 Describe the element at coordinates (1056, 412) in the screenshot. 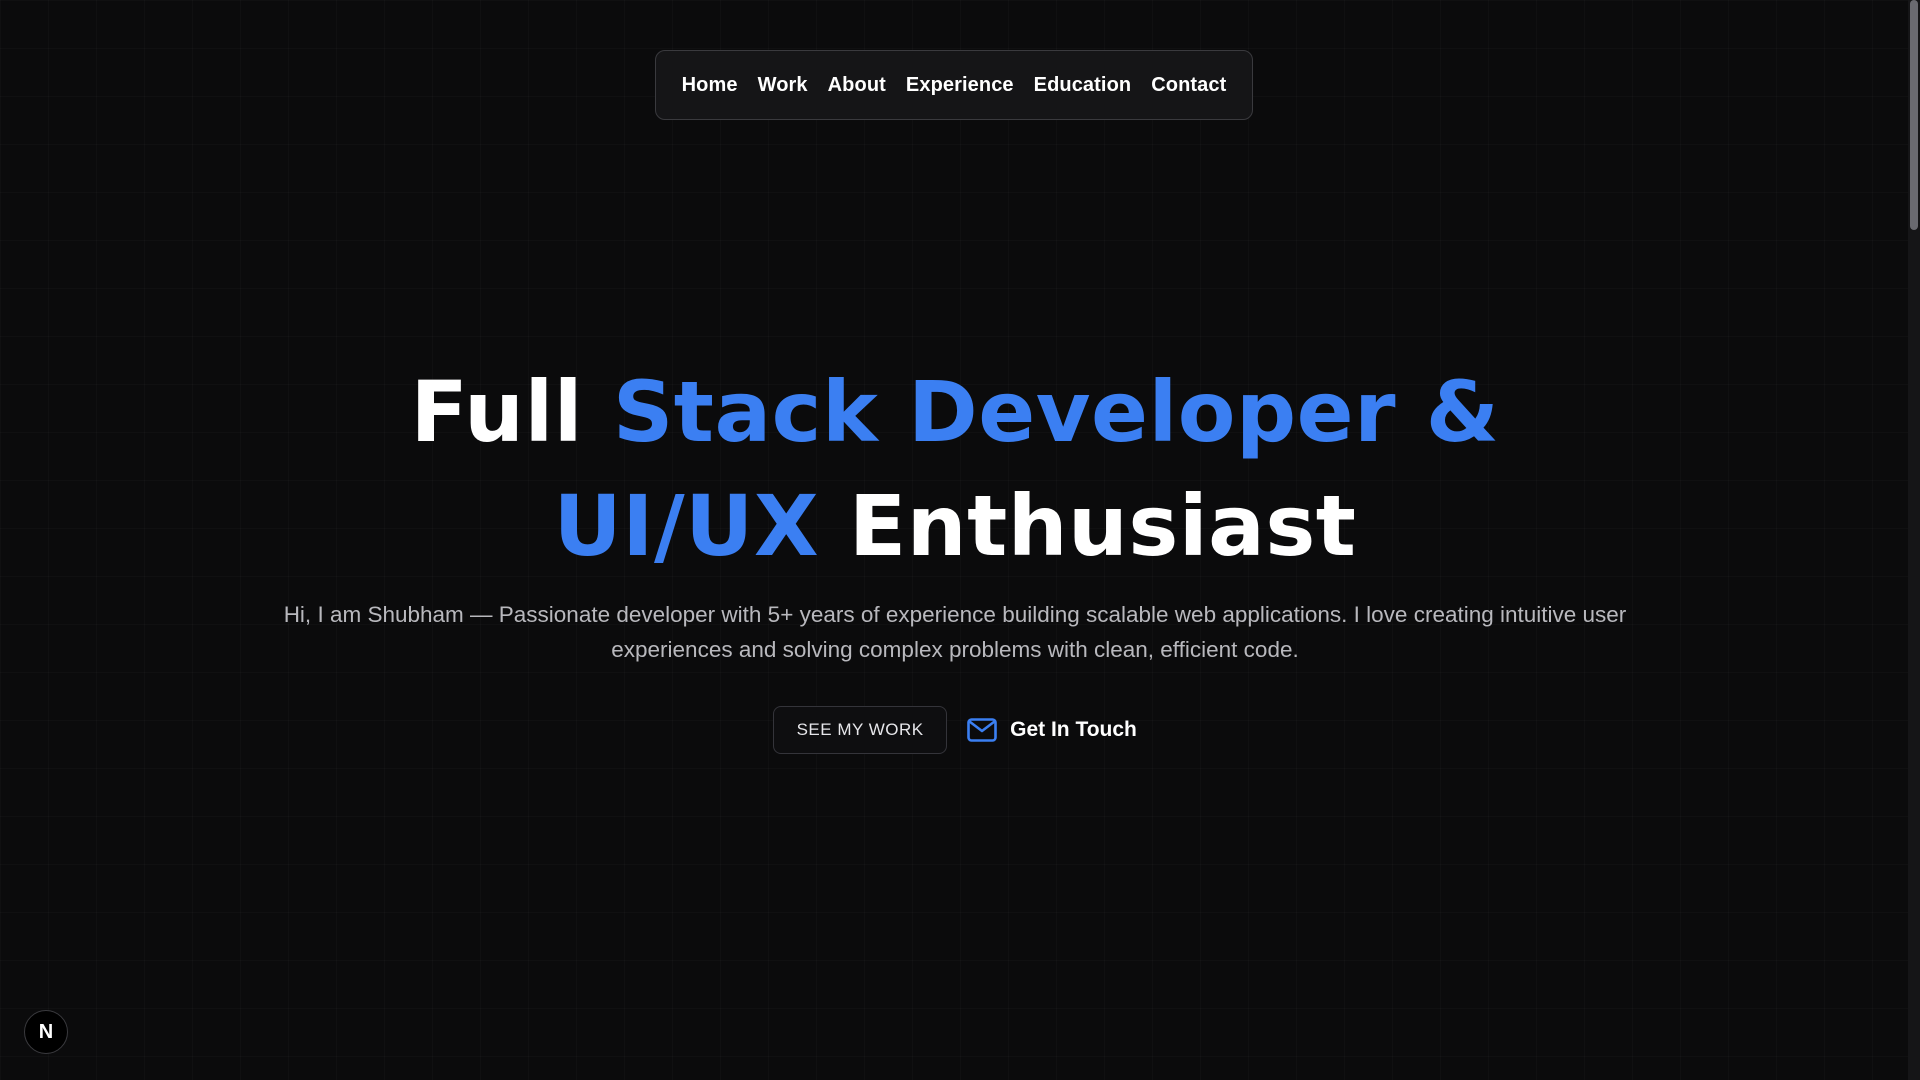

I see `hero-title-part-stack-developer: Stack Developer &` at that location.